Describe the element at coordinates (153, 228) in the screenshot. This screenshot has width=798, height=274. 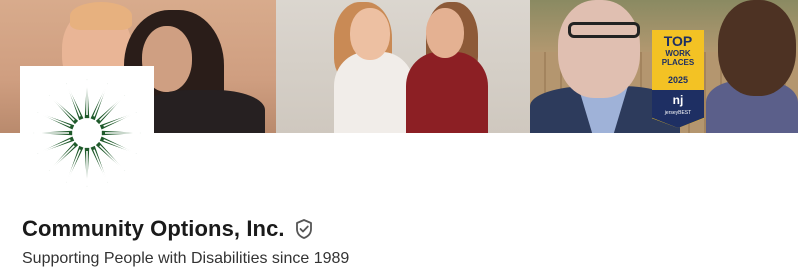
I see `organization-name: Community Options, Inc.` at that location.